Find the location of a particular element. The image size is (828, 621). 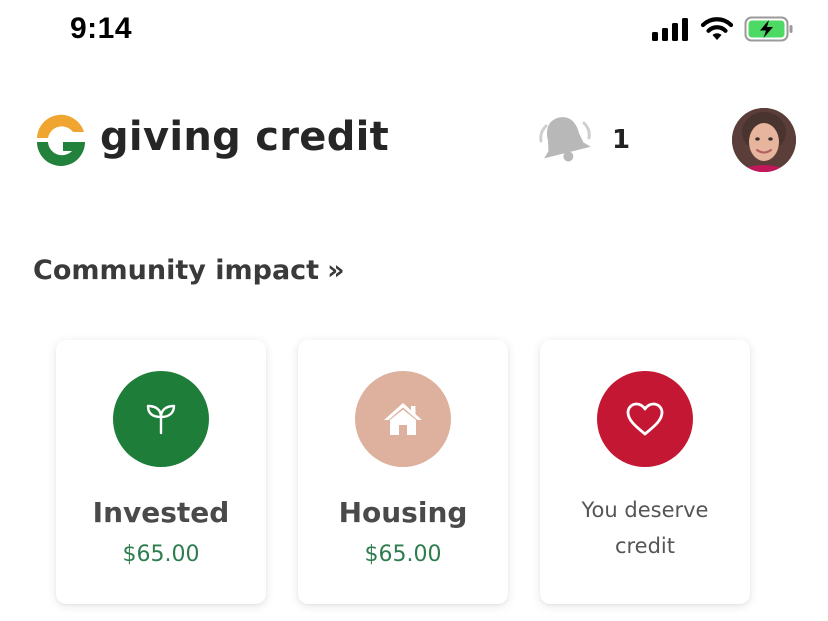

card-title: Housing is located at coordinates (403, 512).